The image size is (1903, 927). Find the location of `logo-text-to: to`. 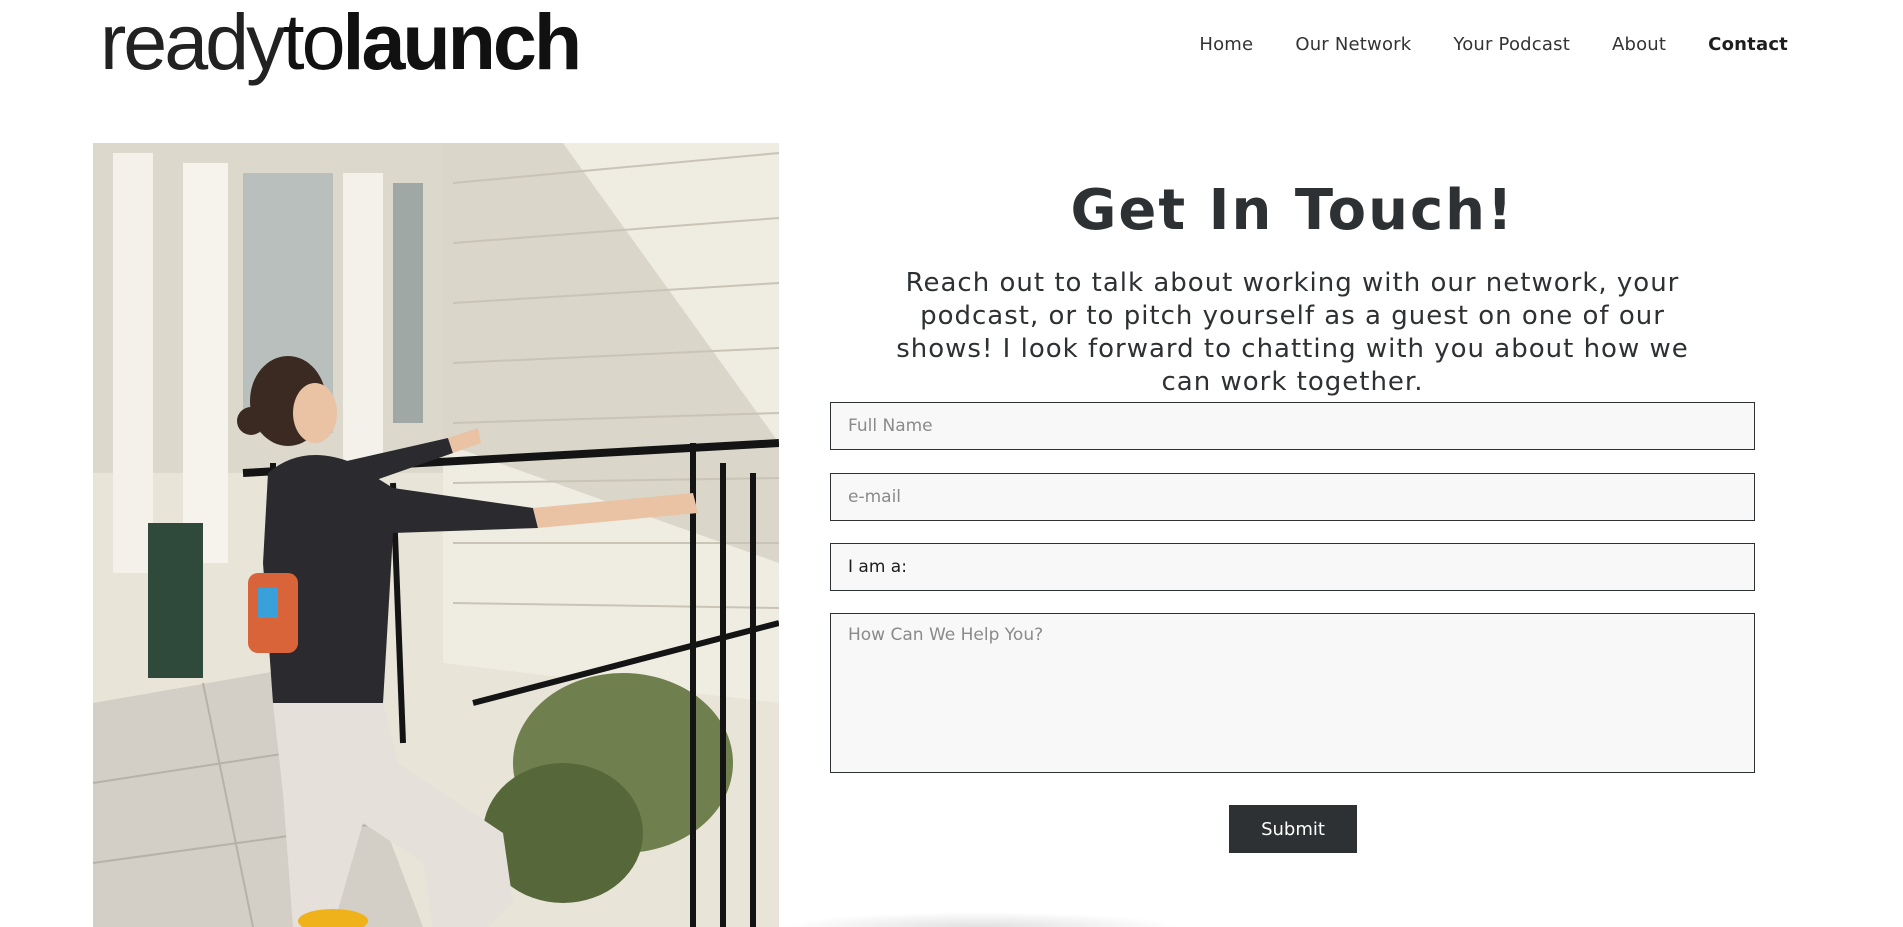

logo-text-to: to is located at coordinates (314, 43).